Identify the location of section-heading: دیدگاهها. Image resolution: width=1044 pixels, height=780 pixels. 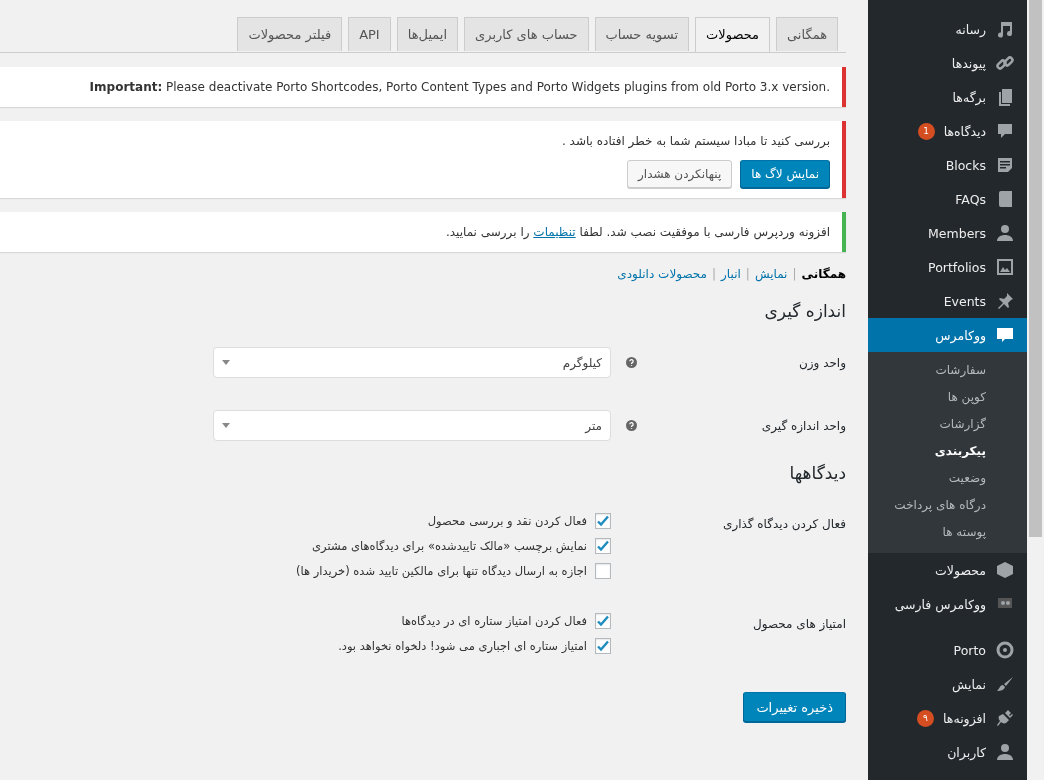
(817, 473).